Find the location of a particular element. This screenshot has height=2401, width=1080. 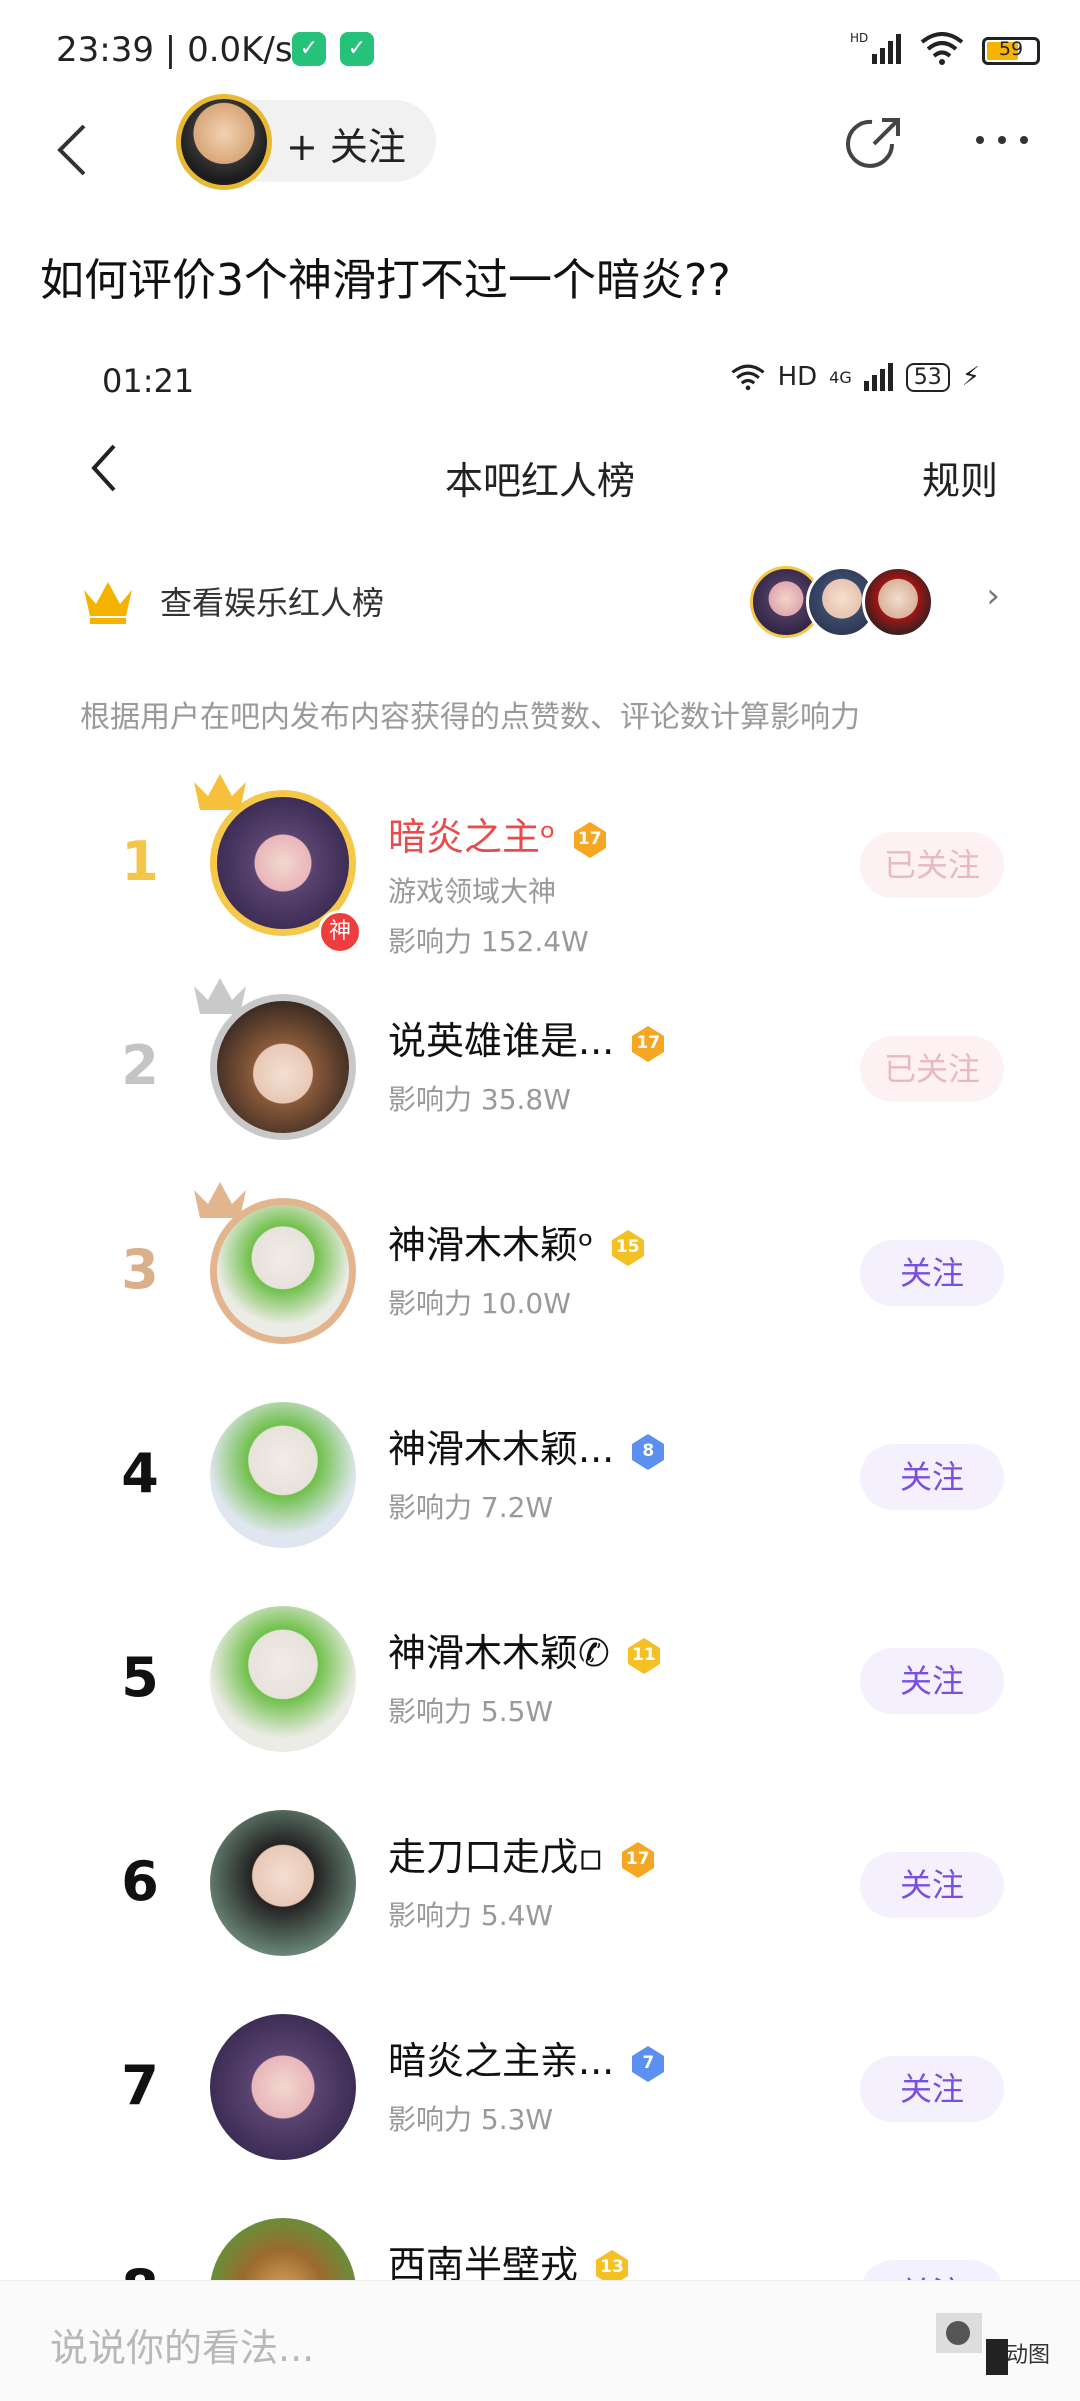

influence-value: 影响力 5.4W is located at coordinates (471, 1915).